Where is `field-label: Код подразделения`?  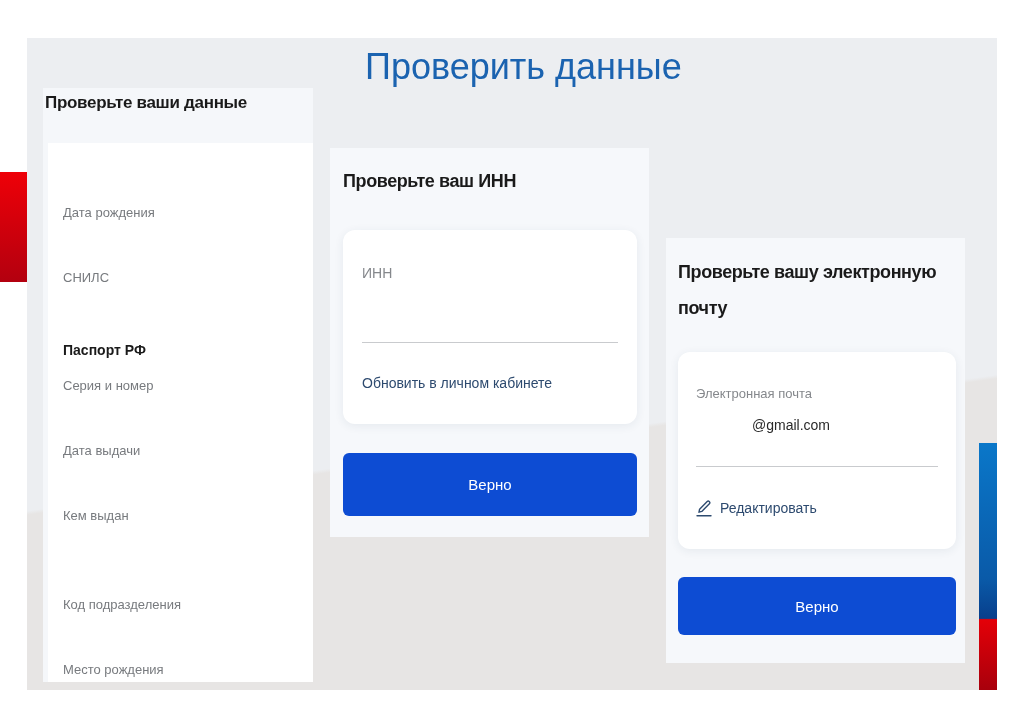
field-label: Код подразделения is located at coordinates (122, 605).